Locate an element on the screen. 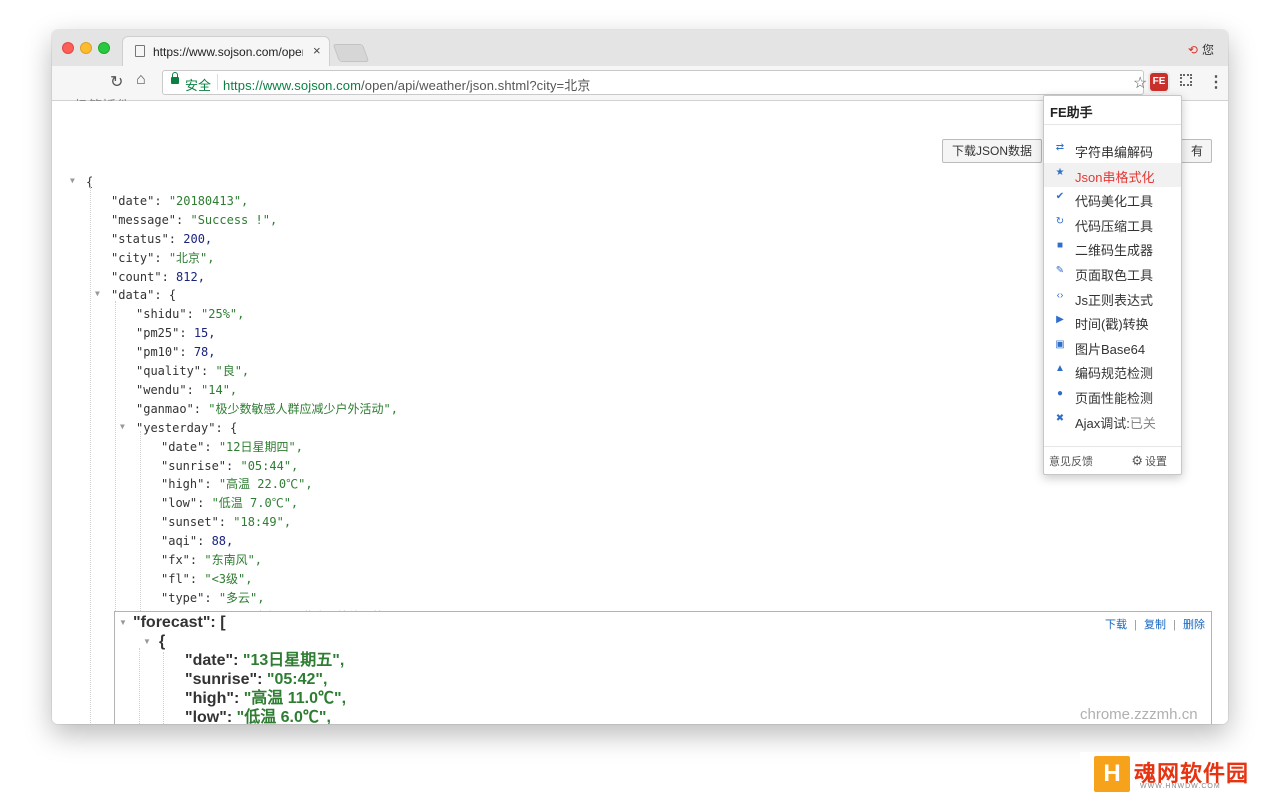  json-key: "shidu" is located at coordinates (161, 314).